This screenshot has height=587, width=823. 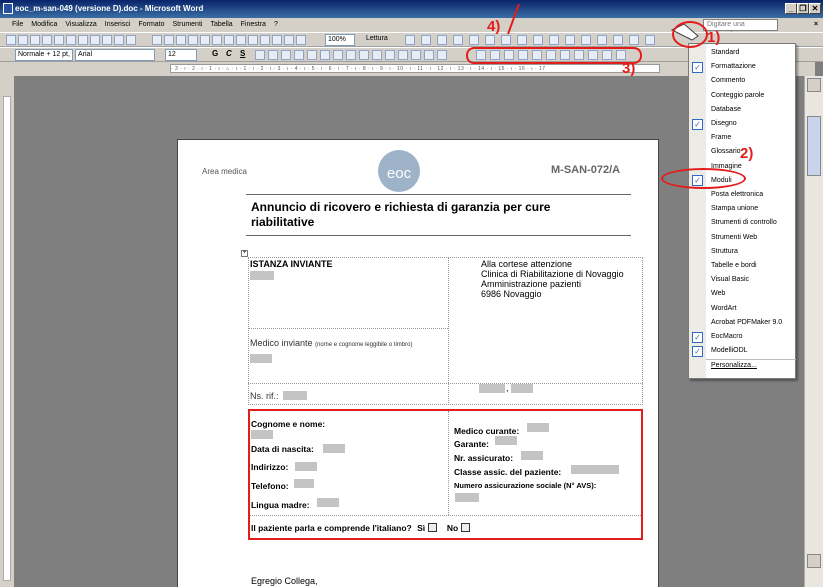 What do you see at coordinates (494, 26) in the screenshot?
I see `annotation-label-4: 4)` at bounding box center [494, 26].